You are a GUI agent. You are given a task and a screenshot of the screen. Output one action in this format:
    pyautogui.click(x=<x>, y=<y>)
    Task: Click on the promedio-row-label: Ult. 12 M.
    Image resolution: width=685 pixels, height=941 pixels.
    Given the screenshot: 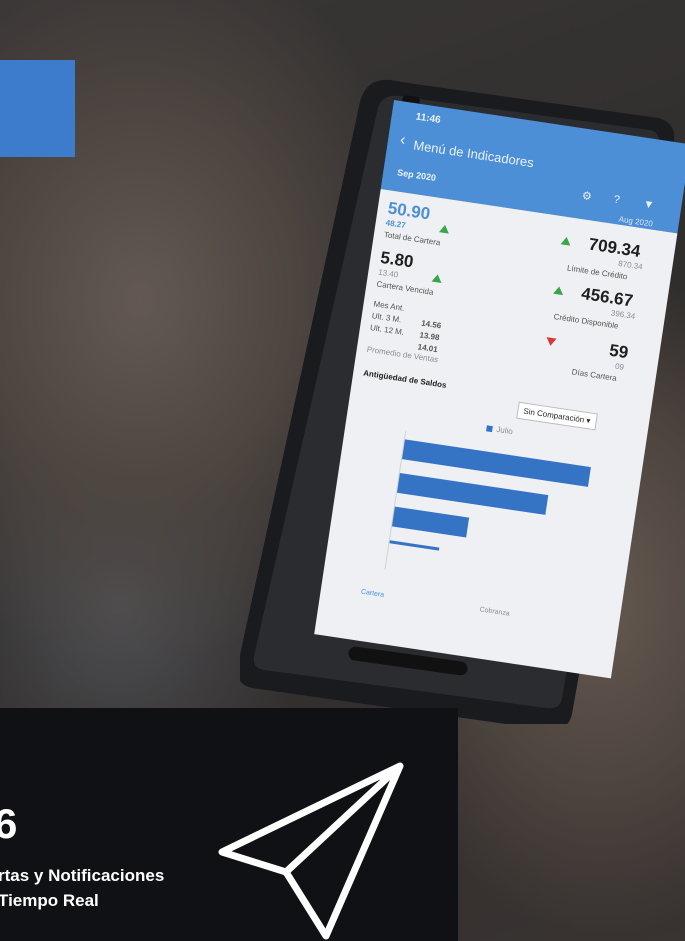 What is the action you would take?
    pyautogui.click(x=387, y=330)
    